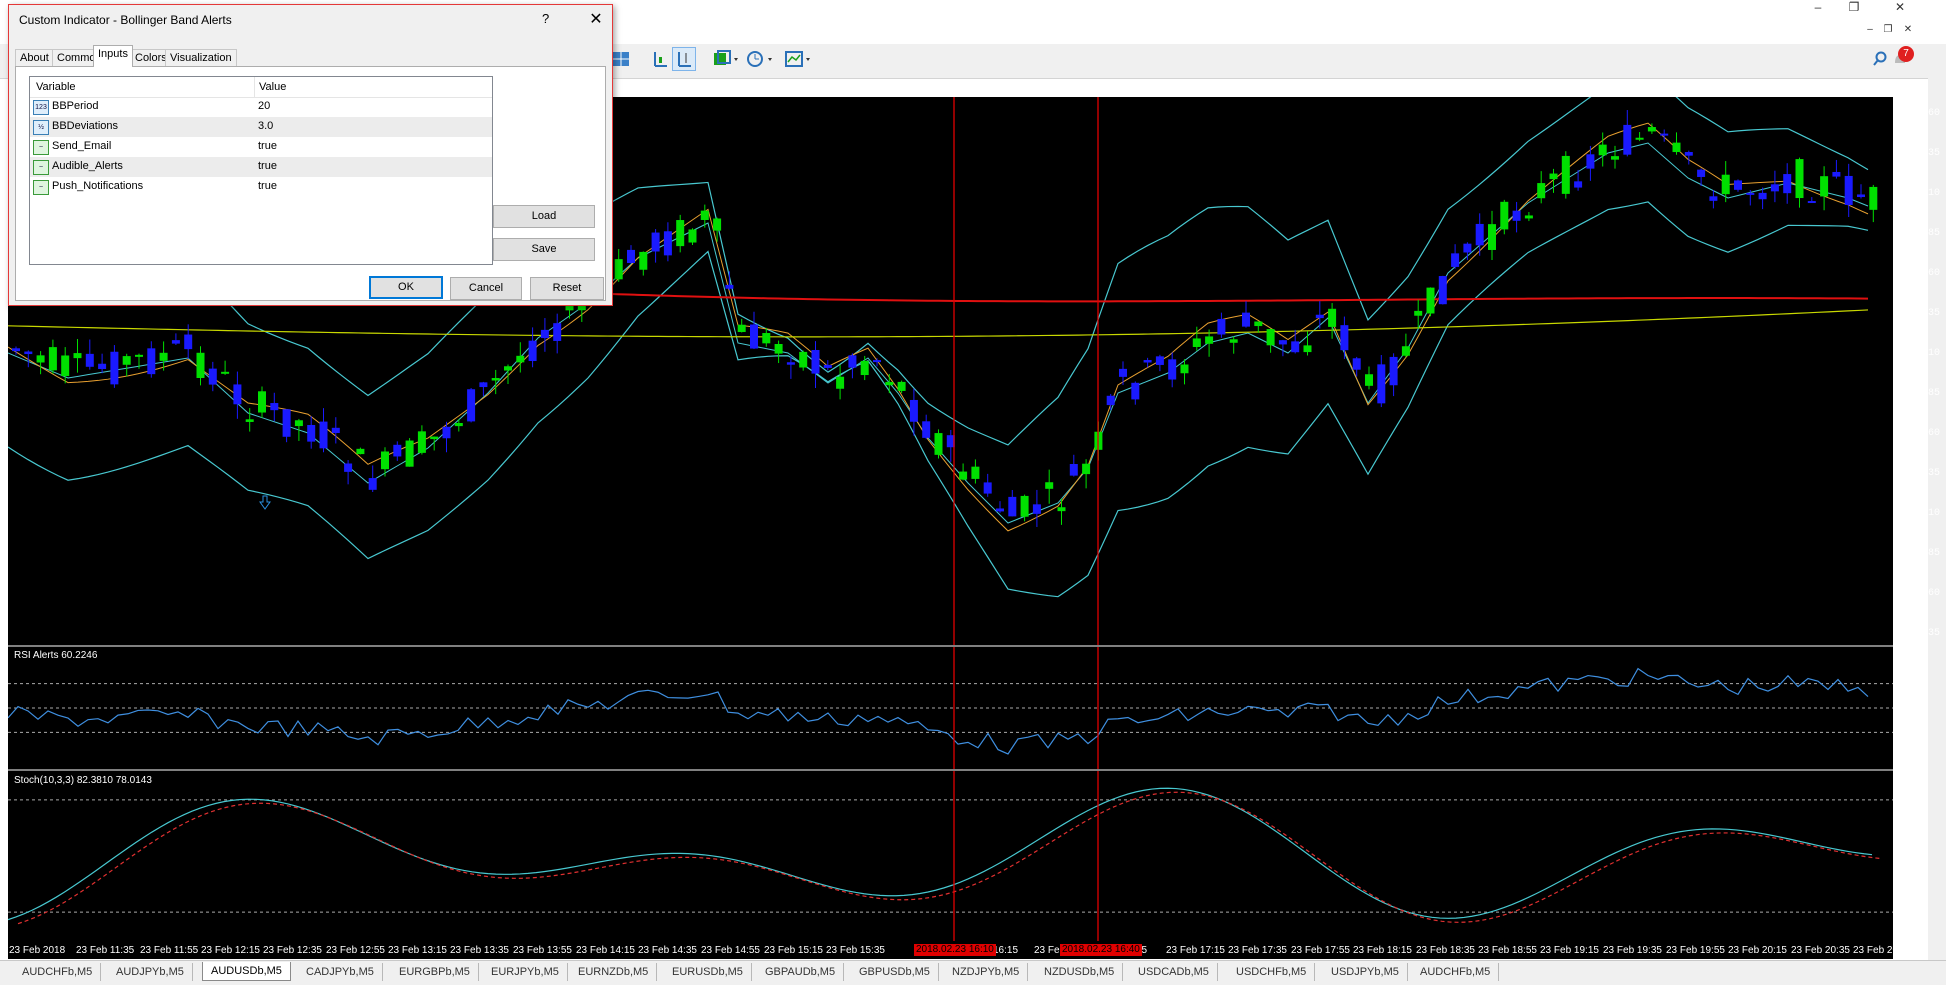  I want to click on symbol-tab: EURGBPb,M5, so click(435, 972).